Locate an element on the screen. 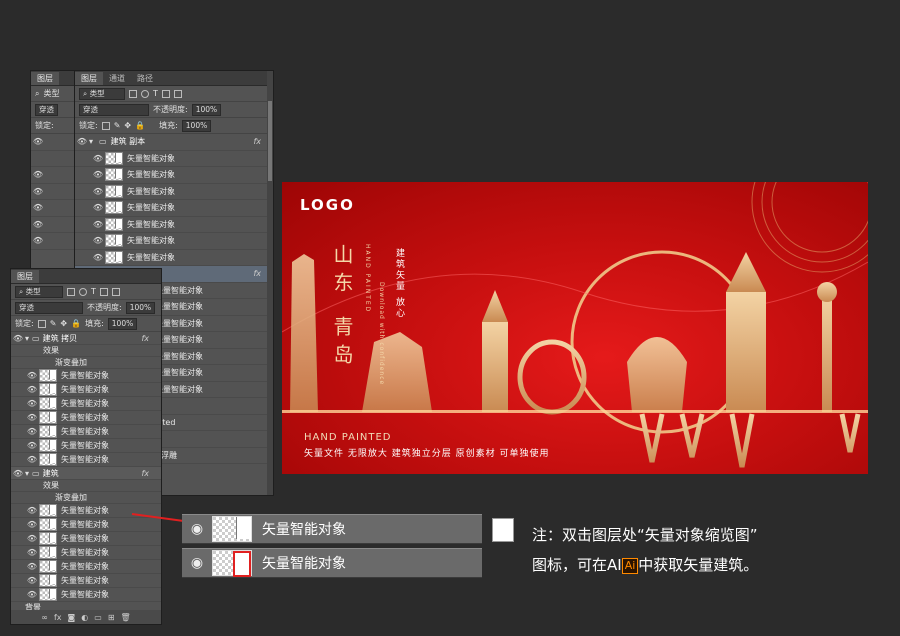 Image resolution: width=900 pixels, height=636 pixels. fill-field: 100% is located at coordinates (196, 125).